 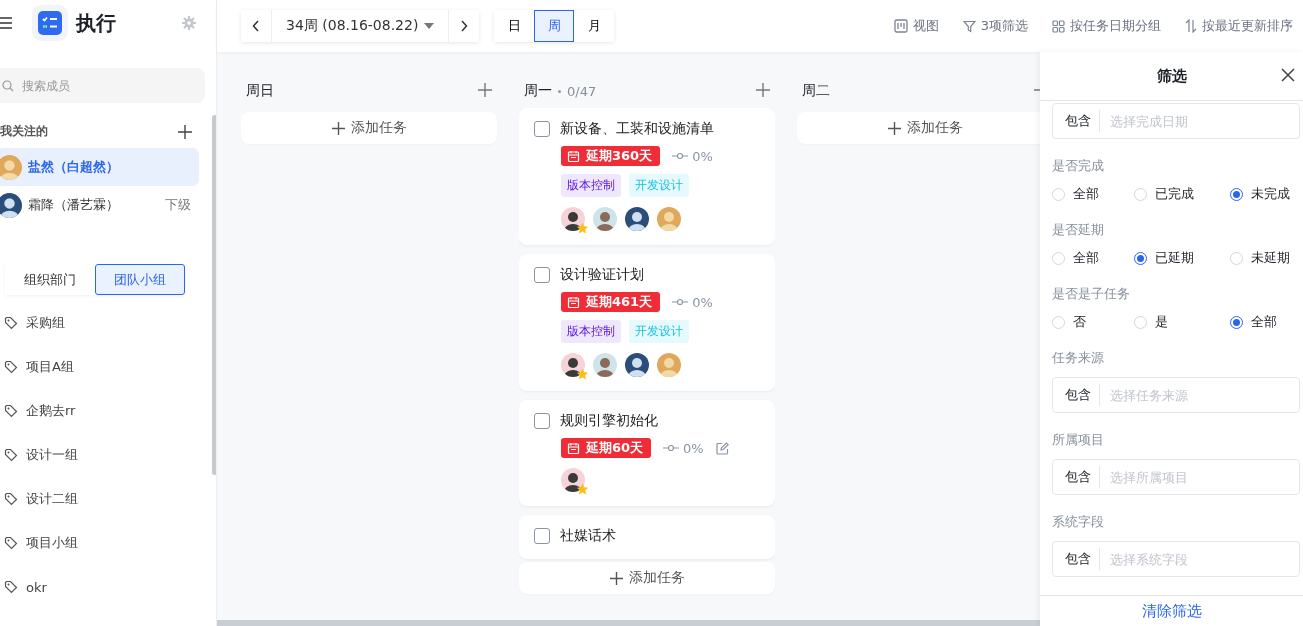 What do you see at coordinates (573, 156) in the screenshot?
I see `calendar-icon` at bounding box center [573, 156].